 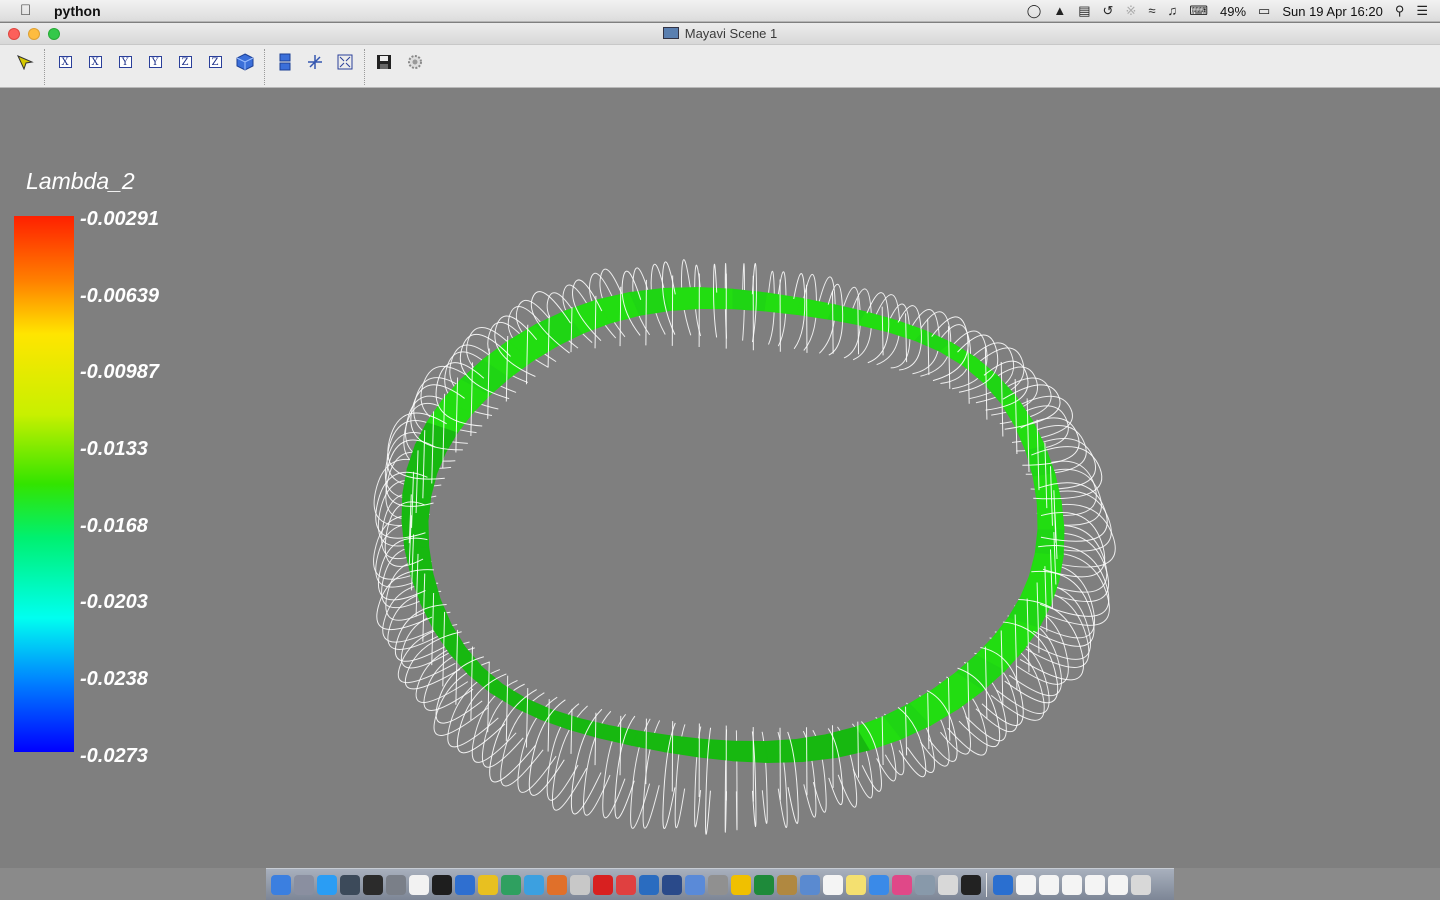 What do you see at coordinates (533, 884) in the screenshot?
I see `dock-rgb-tool-icon` at bounding box center [533, 884].